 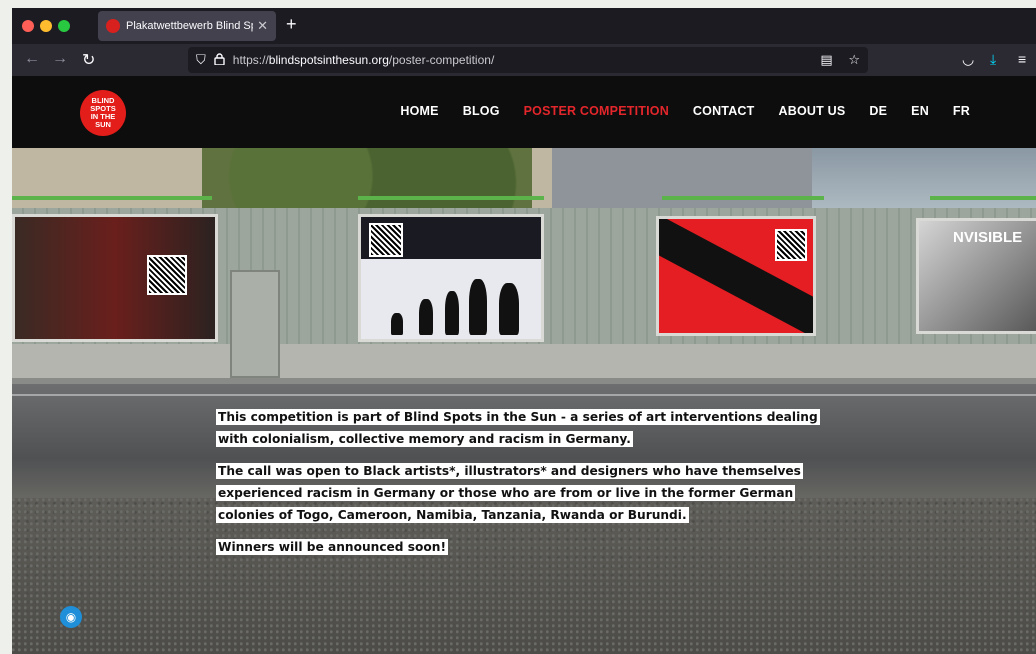 I want to click on wall-base, so click(x=524, y=361).